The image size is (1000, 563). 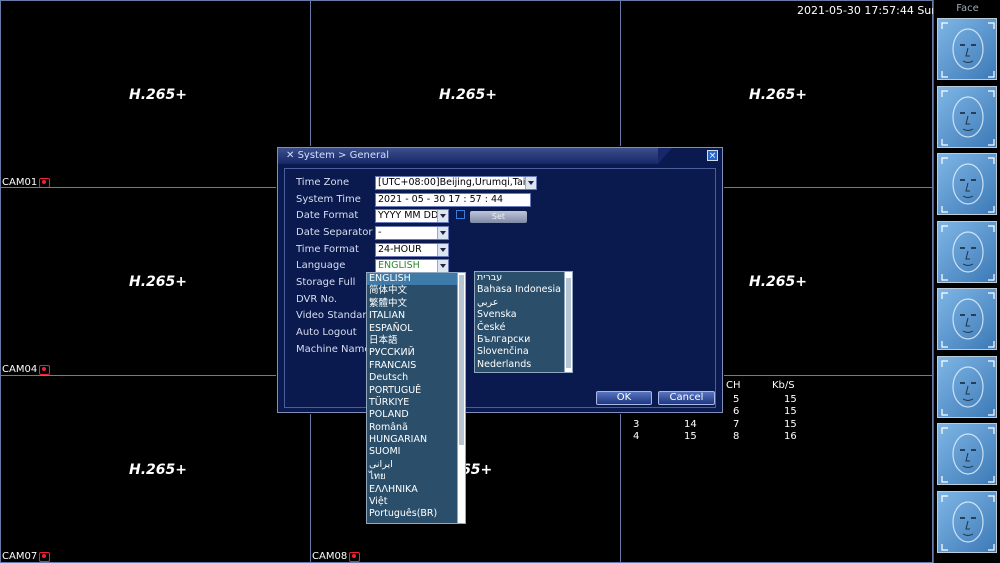 What do you see at coordinates (327, 215) in the screenshot?
I see `label-date-format: Date Format` at bounding box center [327, 215].